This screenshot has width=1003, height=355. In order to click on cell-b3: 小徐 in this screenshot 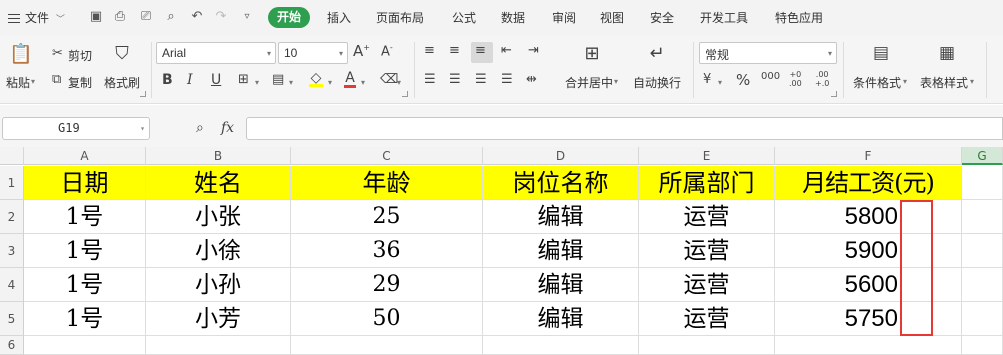, I will do `click(218, 251)`.